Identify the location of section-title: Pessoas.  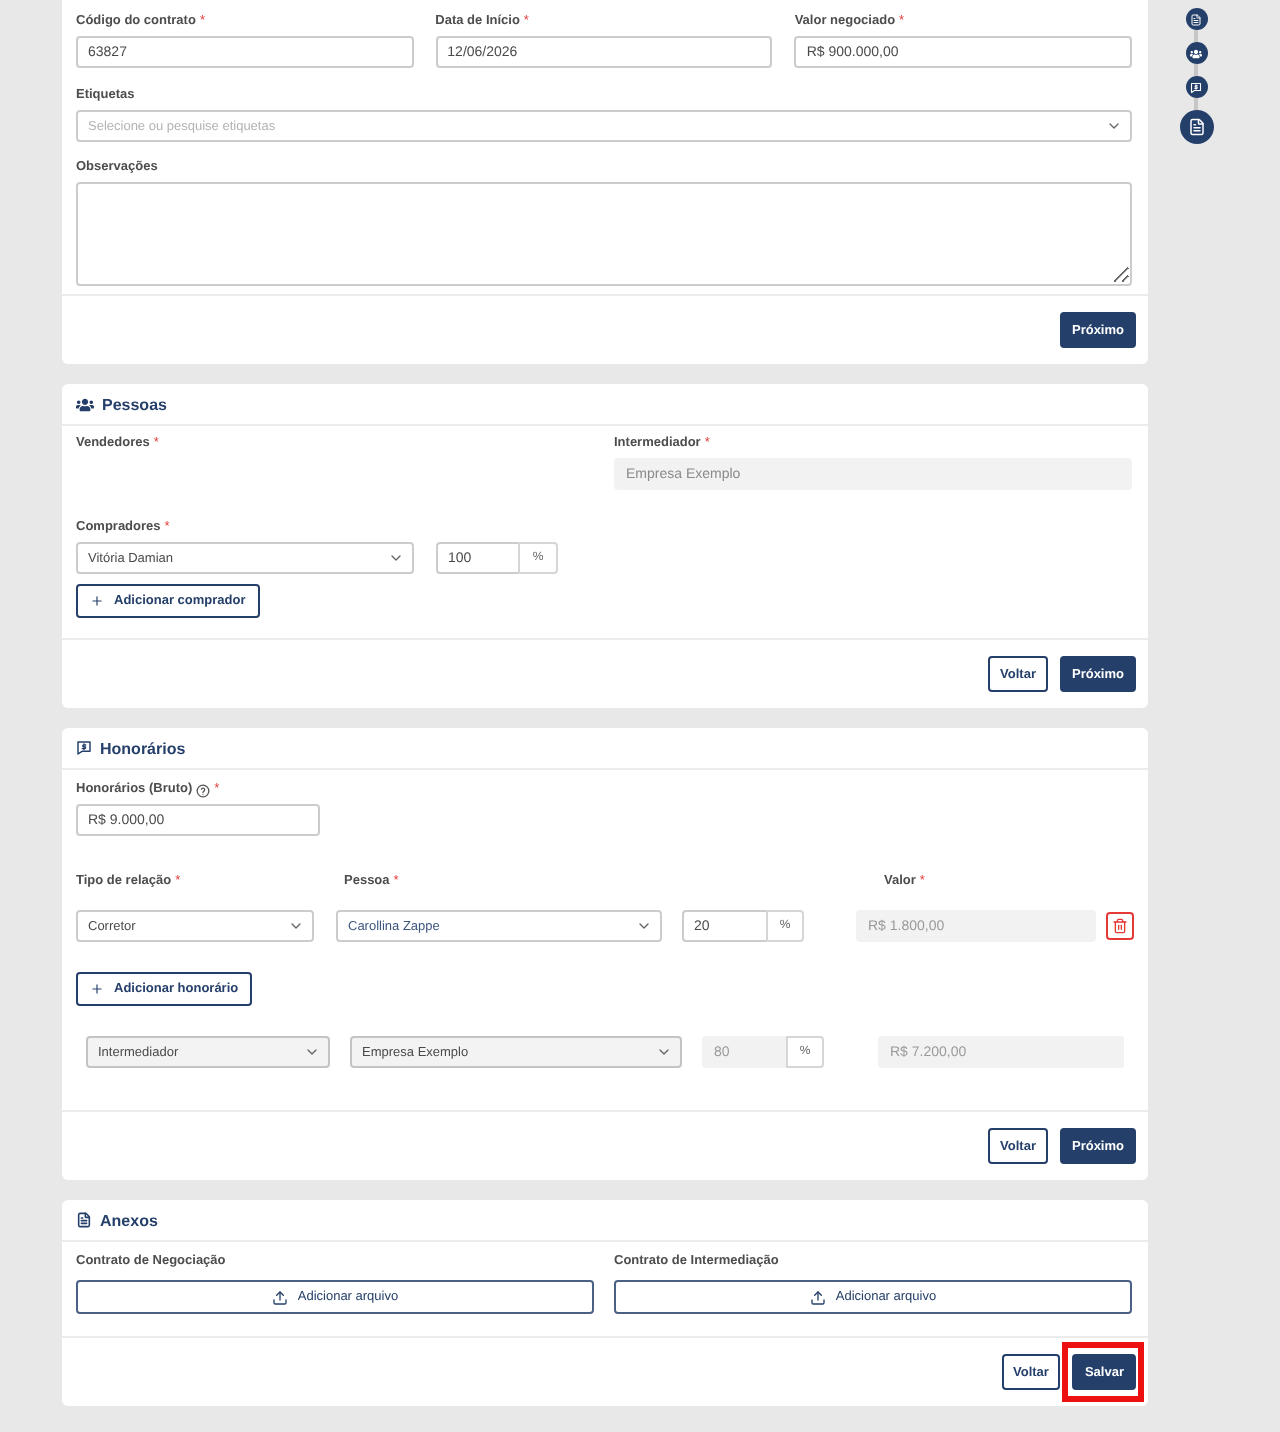
(134, 404).